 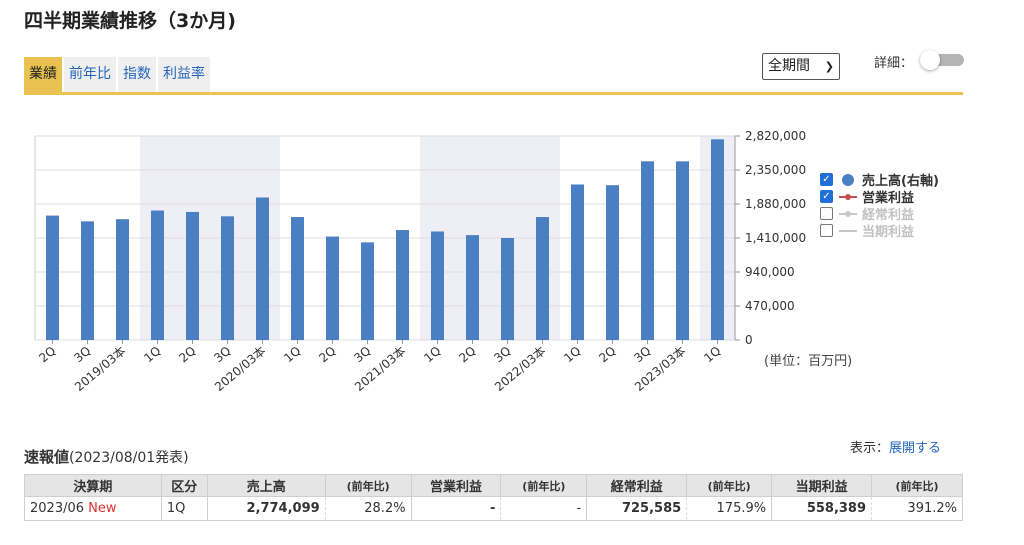 I want to click on cell-net-yoy: 391.2%, so click(x=917, y=508).